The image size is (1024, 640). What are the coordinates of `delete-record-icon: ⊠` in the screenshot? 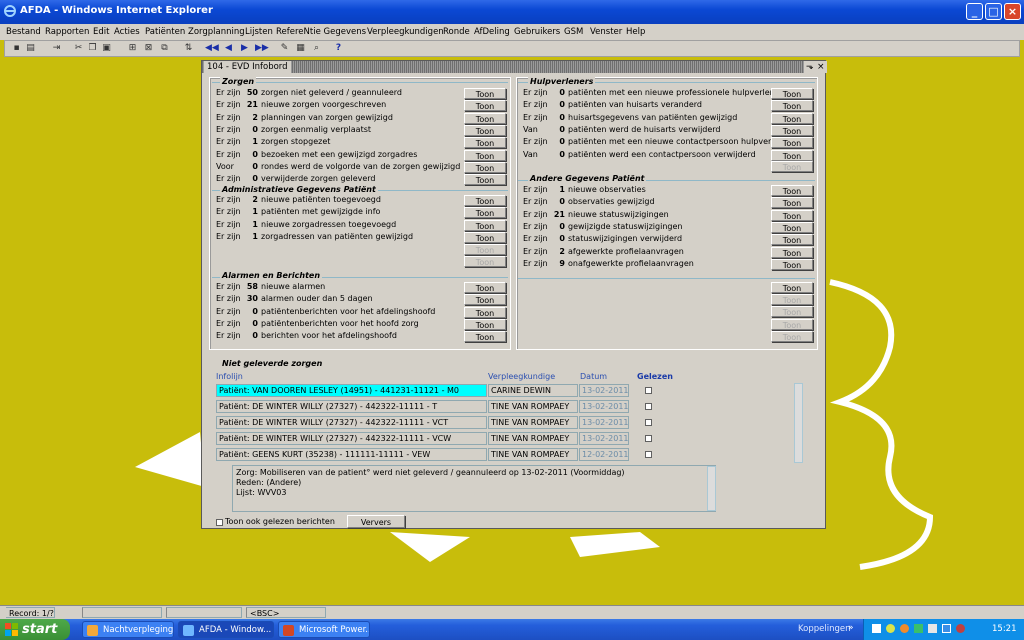 It's located at (148, 48).